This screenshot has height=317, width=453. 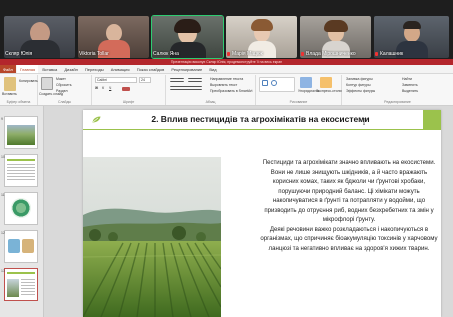 I want to click on tab-insert: Вставка, so click(x=49, y=69).